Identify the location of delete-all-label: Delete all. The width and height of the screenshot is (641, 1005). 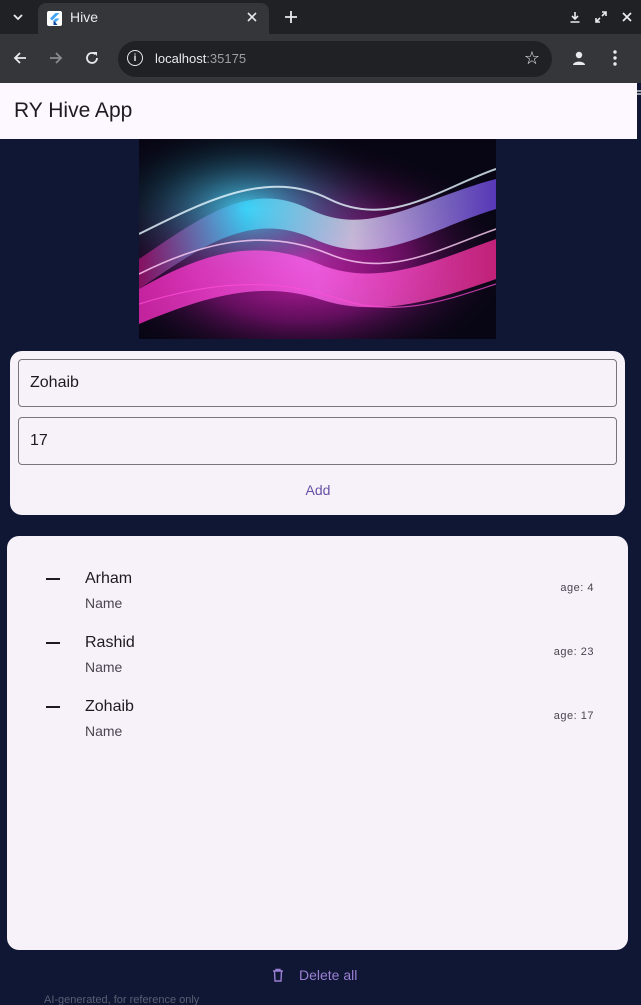
(328, 975).